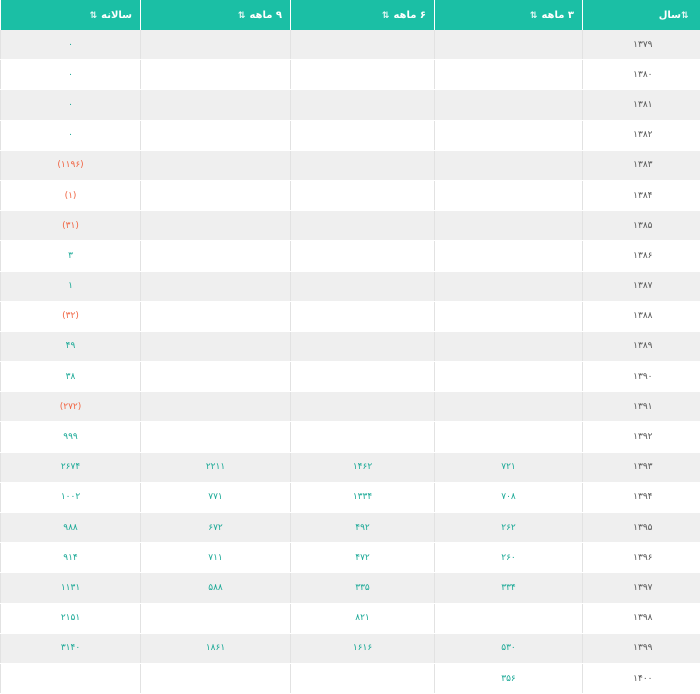 This screenshot has height=694, width=700. What do you see at coordinates (362, 467) in the screenshot?
I see `q6-cell: ۱۴۶۲` at bounding box center [362, 467].